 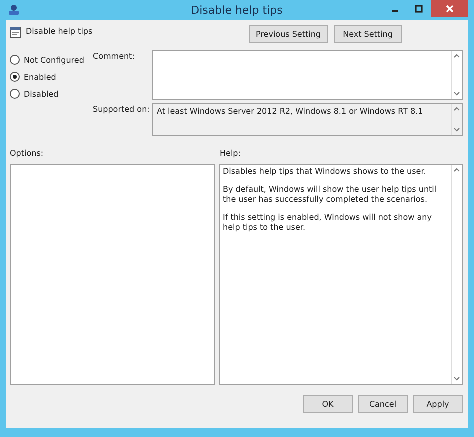 I want to click on close-button, so click(x=449, y=8).